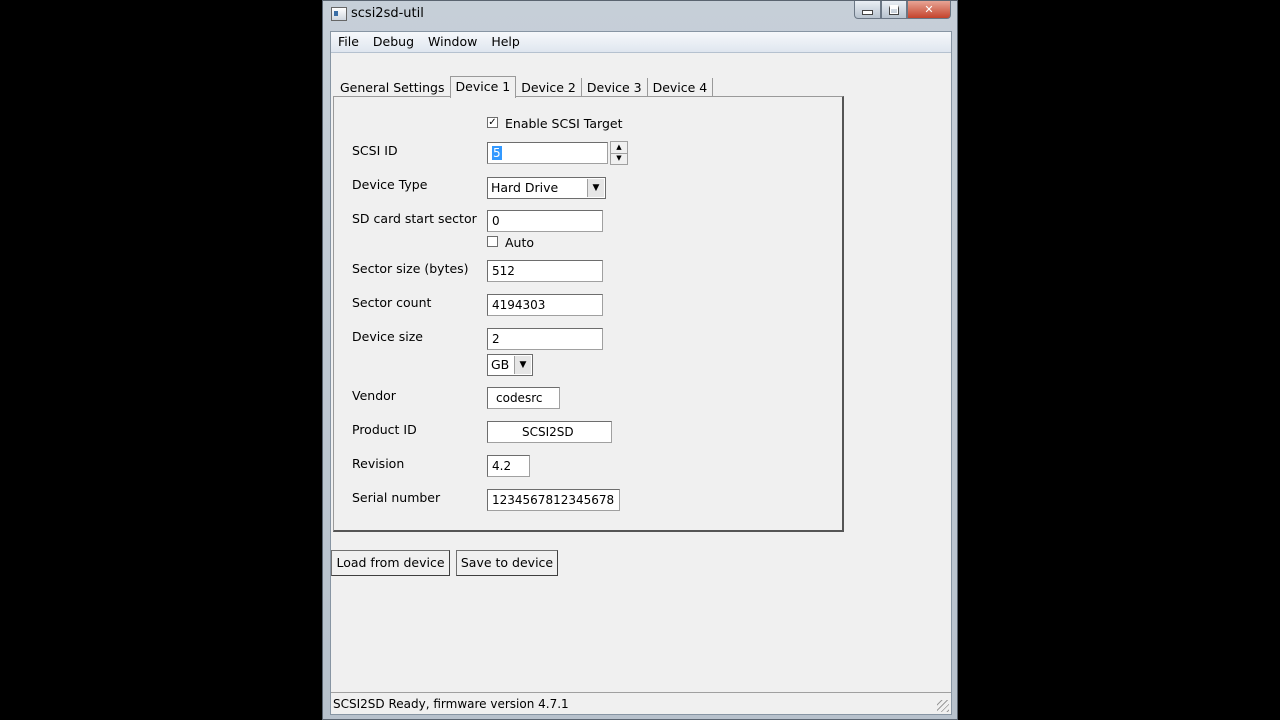 The height and width of the screenshot is (720, 1280). Describe the element at coordinates (374, 395) in the screenshot. I see `vendor-label: Vendor` at that location.